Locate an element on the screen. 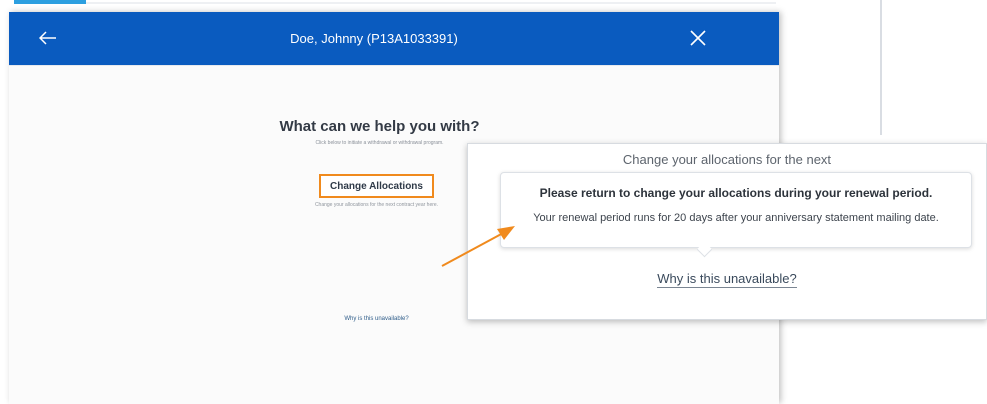  background-top-accent is located at coordinates (50, 2).